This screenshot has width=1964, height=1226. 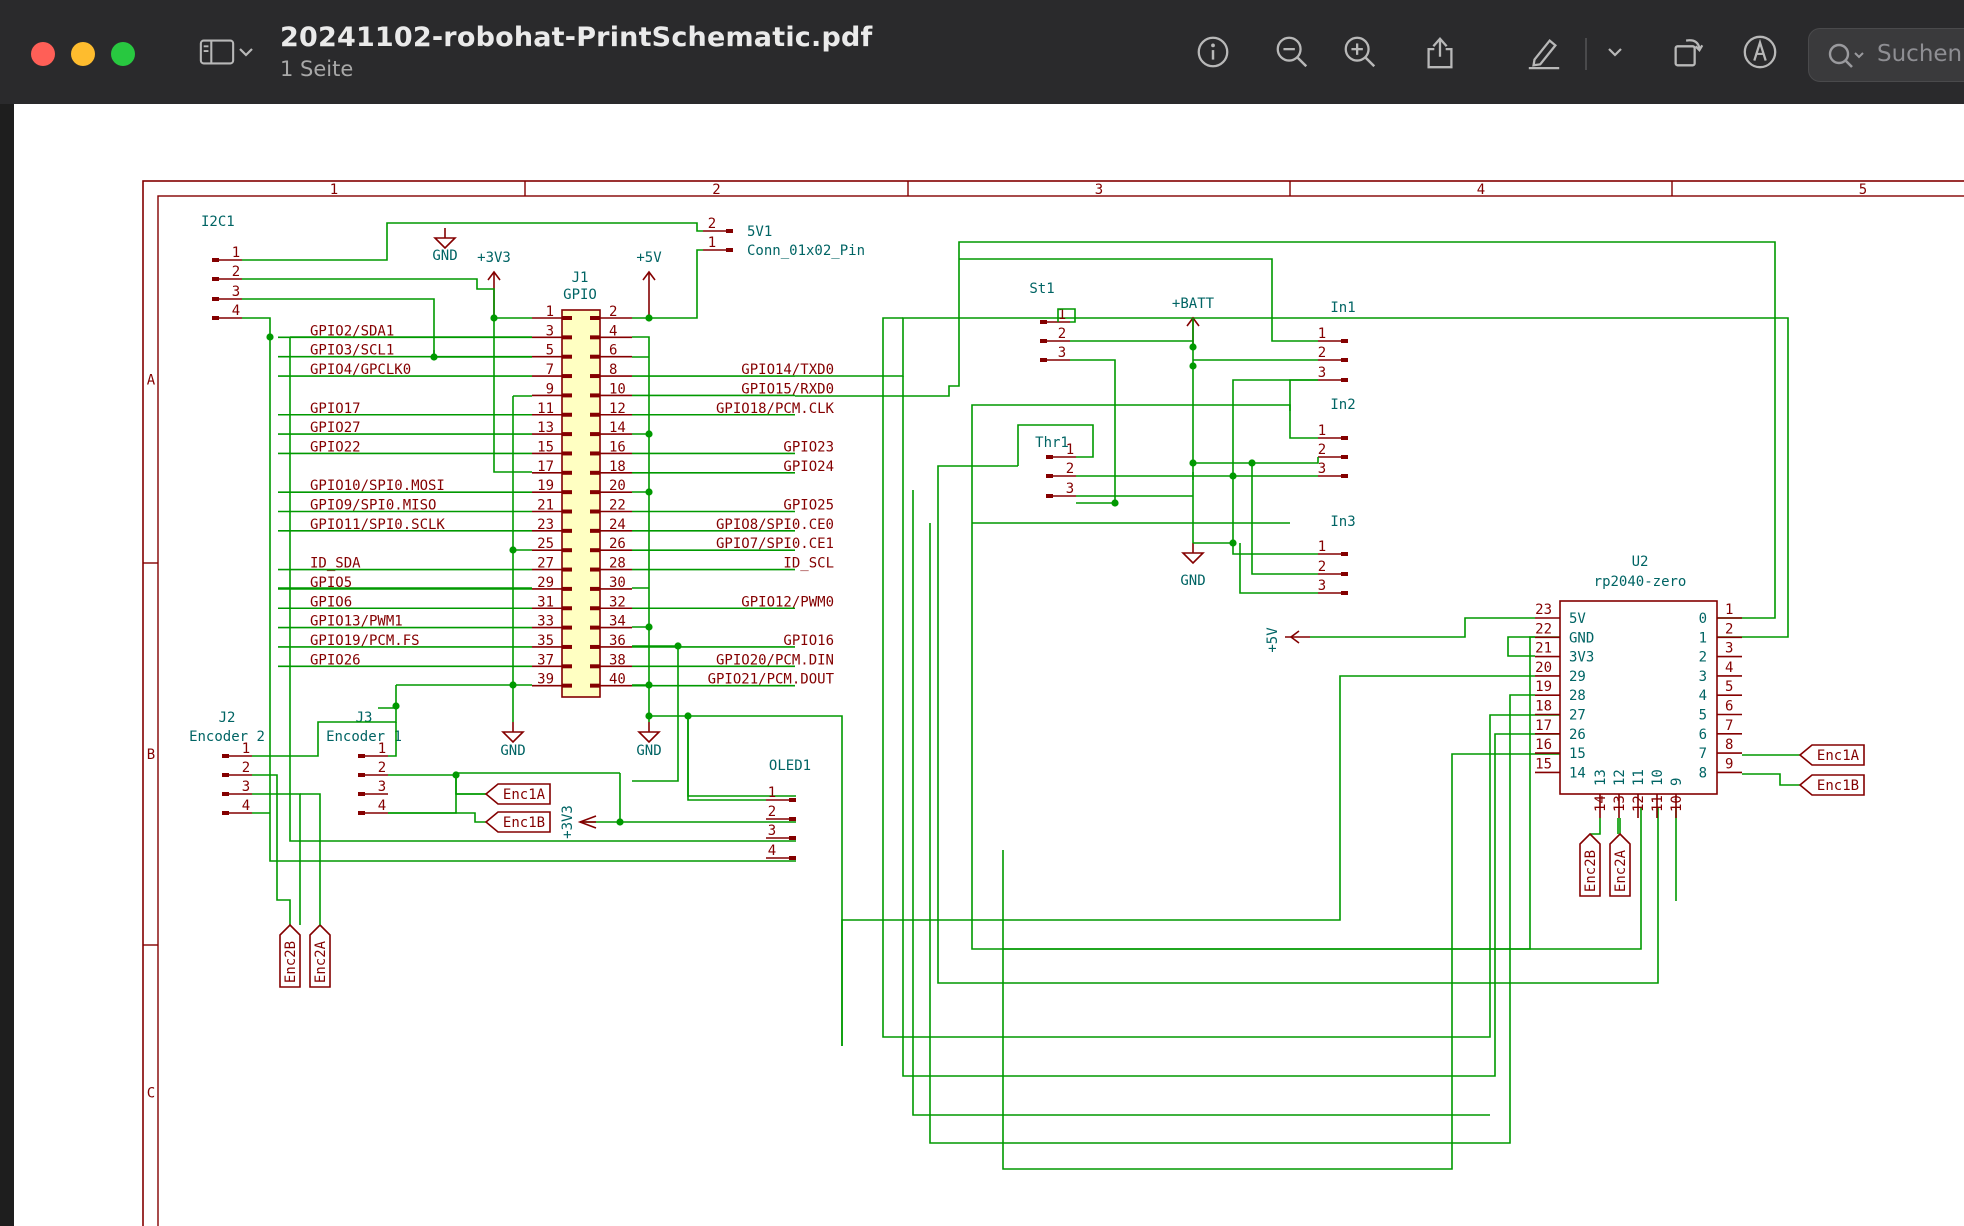 What do you see at coordinates (1688, 52) in the screenshot?
I see `rotate-button` at bounding box center [1688, 52].